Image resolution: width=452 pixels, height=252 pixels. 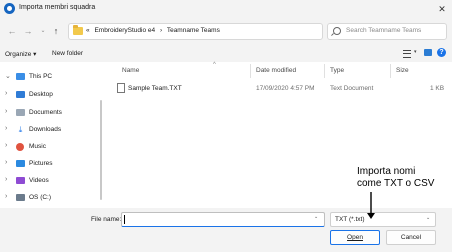 I want to click on view-dropdown-icon: ▾, so click(x=415, y=52).